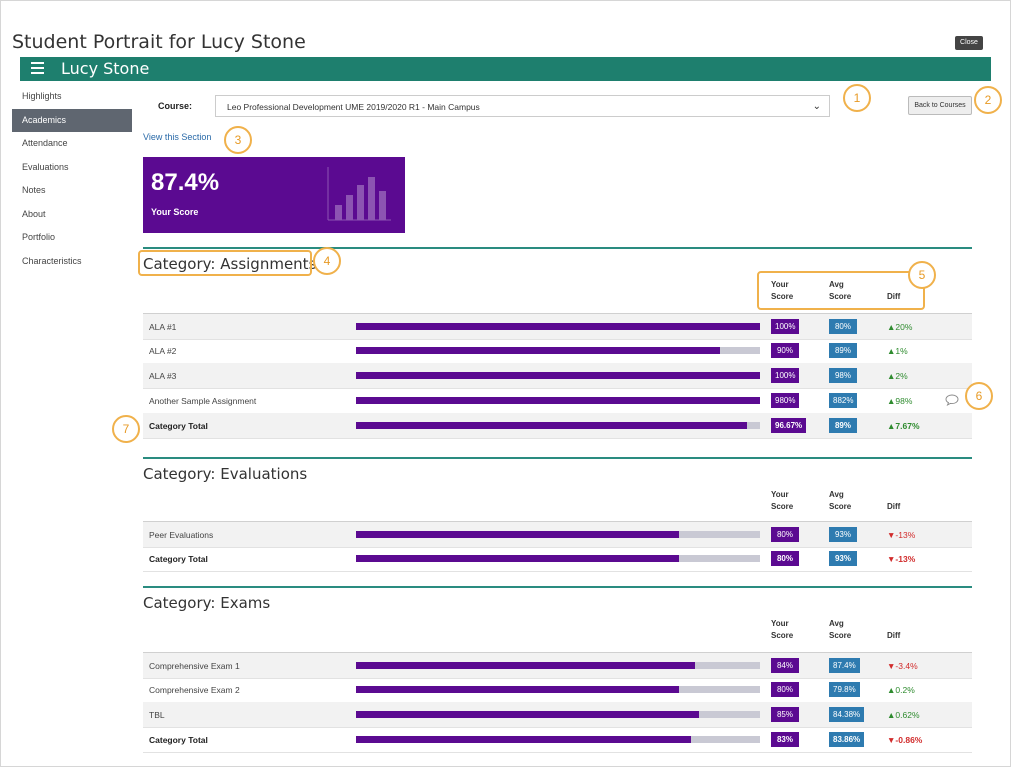 The width and height of the screenshot is (1011, 767). I want to click on diff-text: -0.86%, so click(909, 740).